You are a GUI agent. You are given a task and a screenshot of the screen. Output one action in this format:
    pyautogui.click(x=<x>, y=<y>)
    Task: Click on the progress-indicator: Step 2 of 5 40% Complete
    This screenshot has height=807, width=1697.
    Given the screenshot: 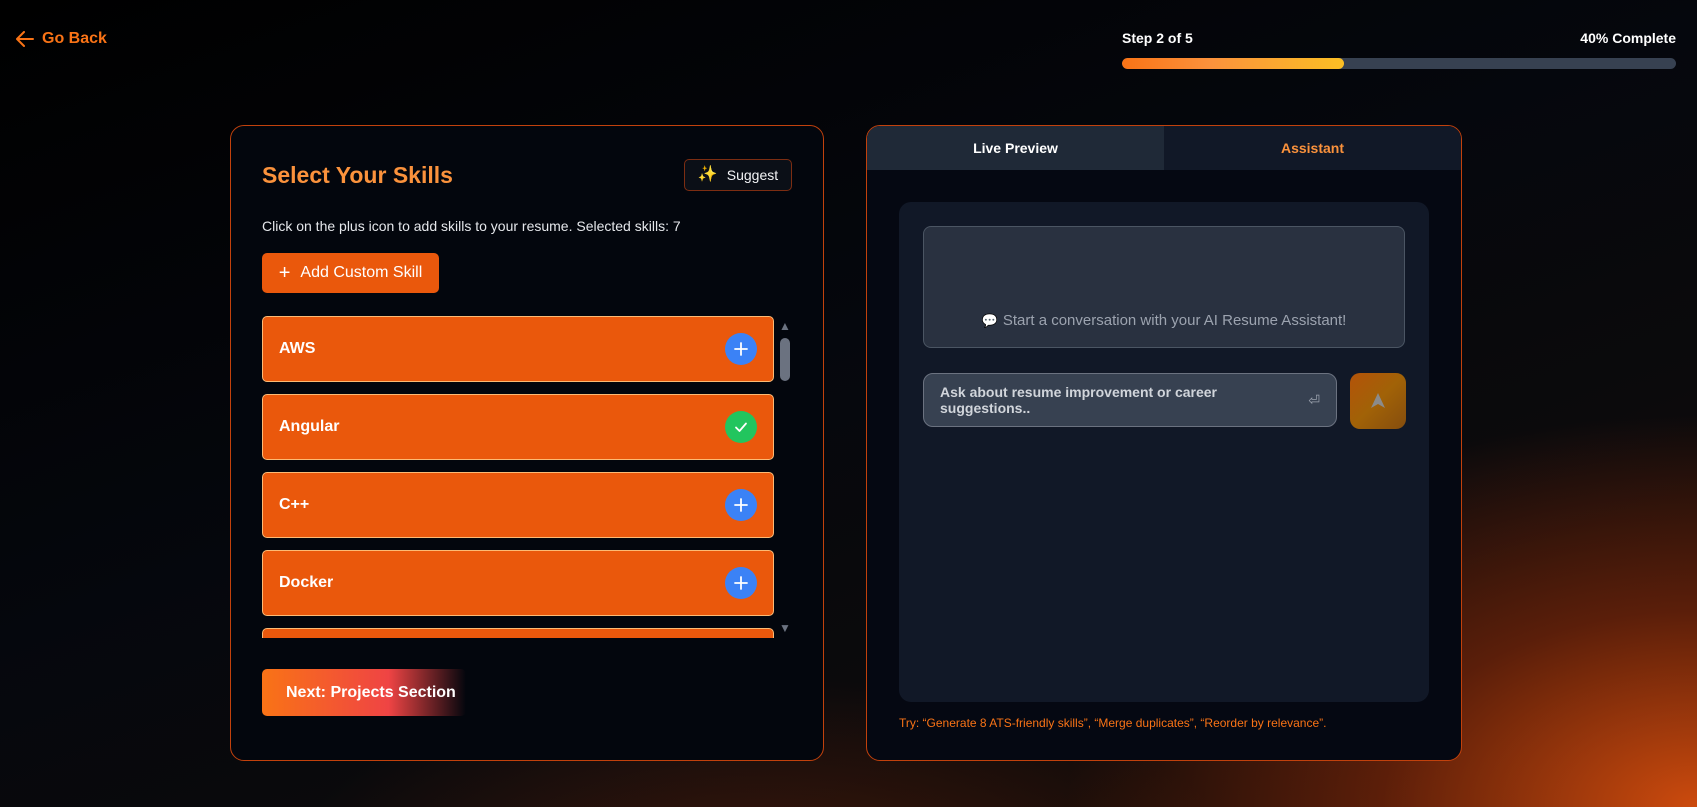 What is the action you would take?
    pyautogui.click(x=1399, y=49)
    